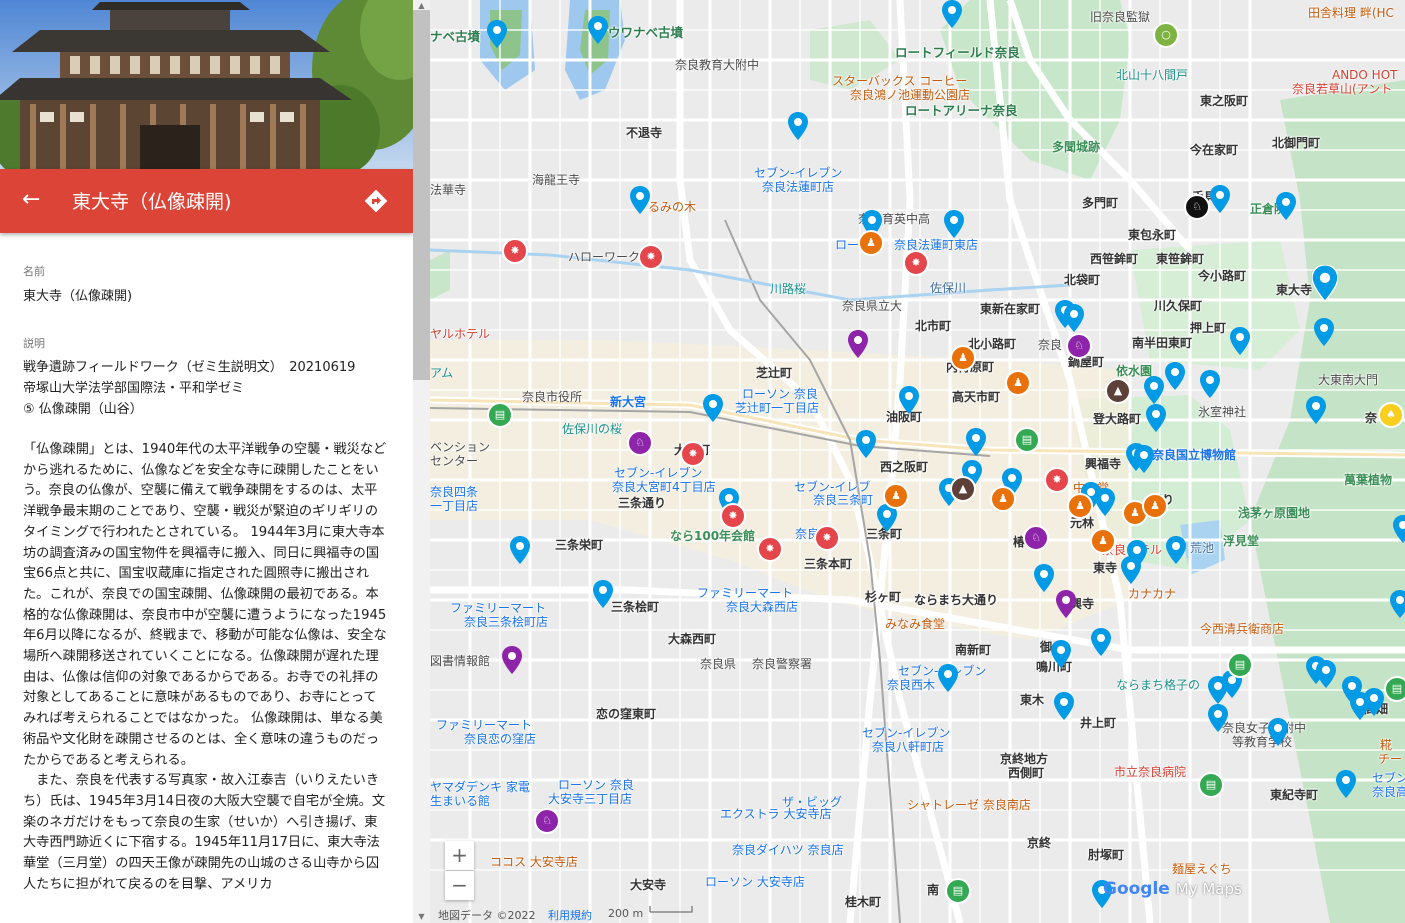 Image resolution: width=1405 pixels, height=923 pixels. Describe the element at coordinates (1150, 772) in the screenshot. I see `map-label: 市立奈良病院` at that location.